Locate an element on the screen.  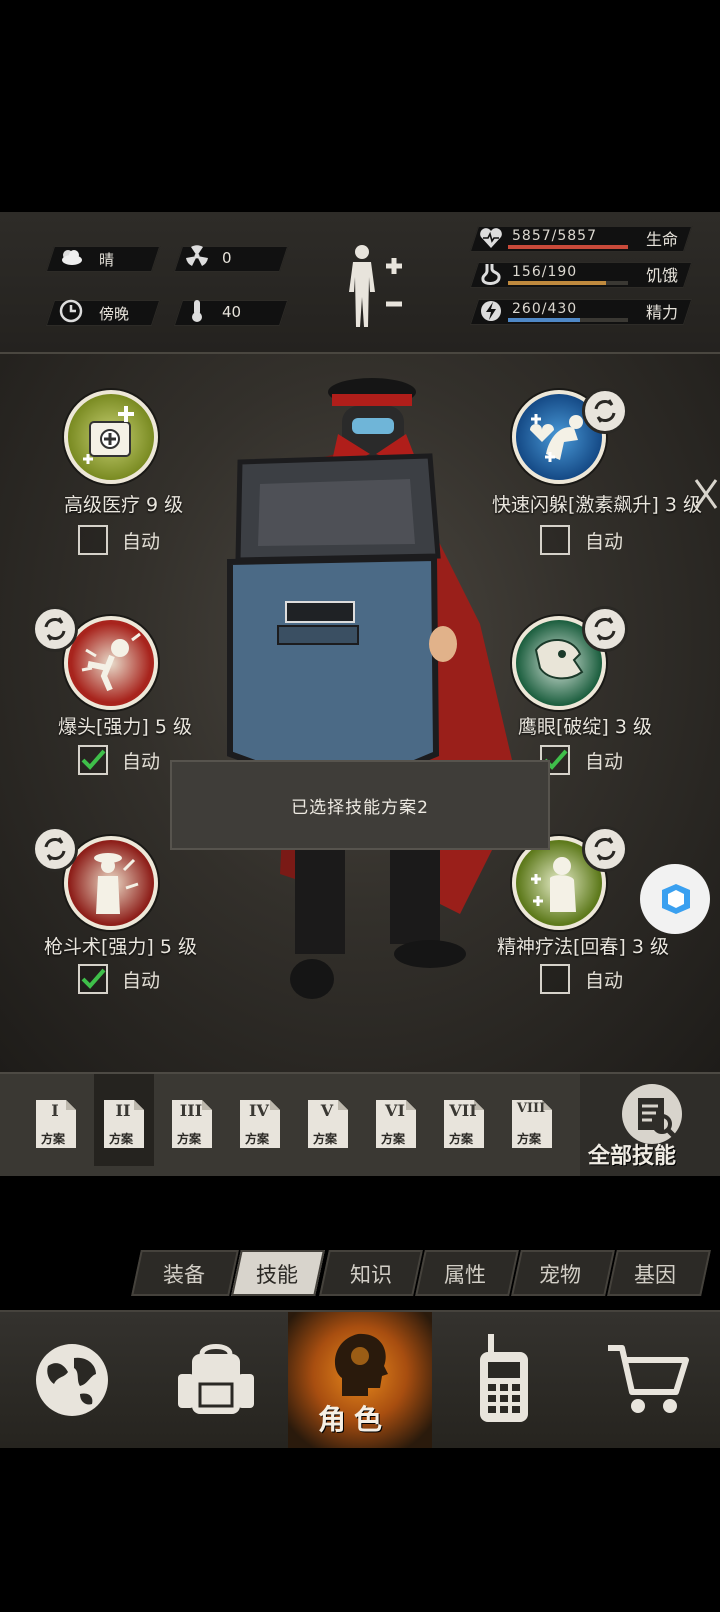
health-bar is located at coordinates (568, 247).